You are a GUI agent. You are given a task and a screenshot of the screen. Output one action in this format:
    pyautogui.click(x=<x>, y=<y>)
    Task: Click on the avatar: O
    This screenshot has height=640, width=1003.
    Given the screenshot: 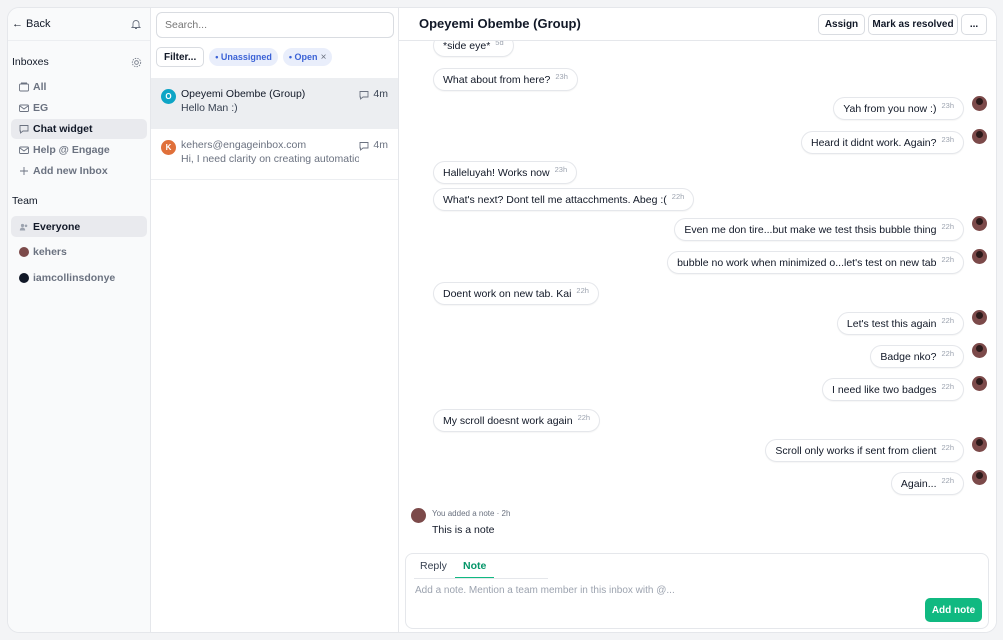 What is the action you would take?
    pyautogui.click(x=168, y=96)
    